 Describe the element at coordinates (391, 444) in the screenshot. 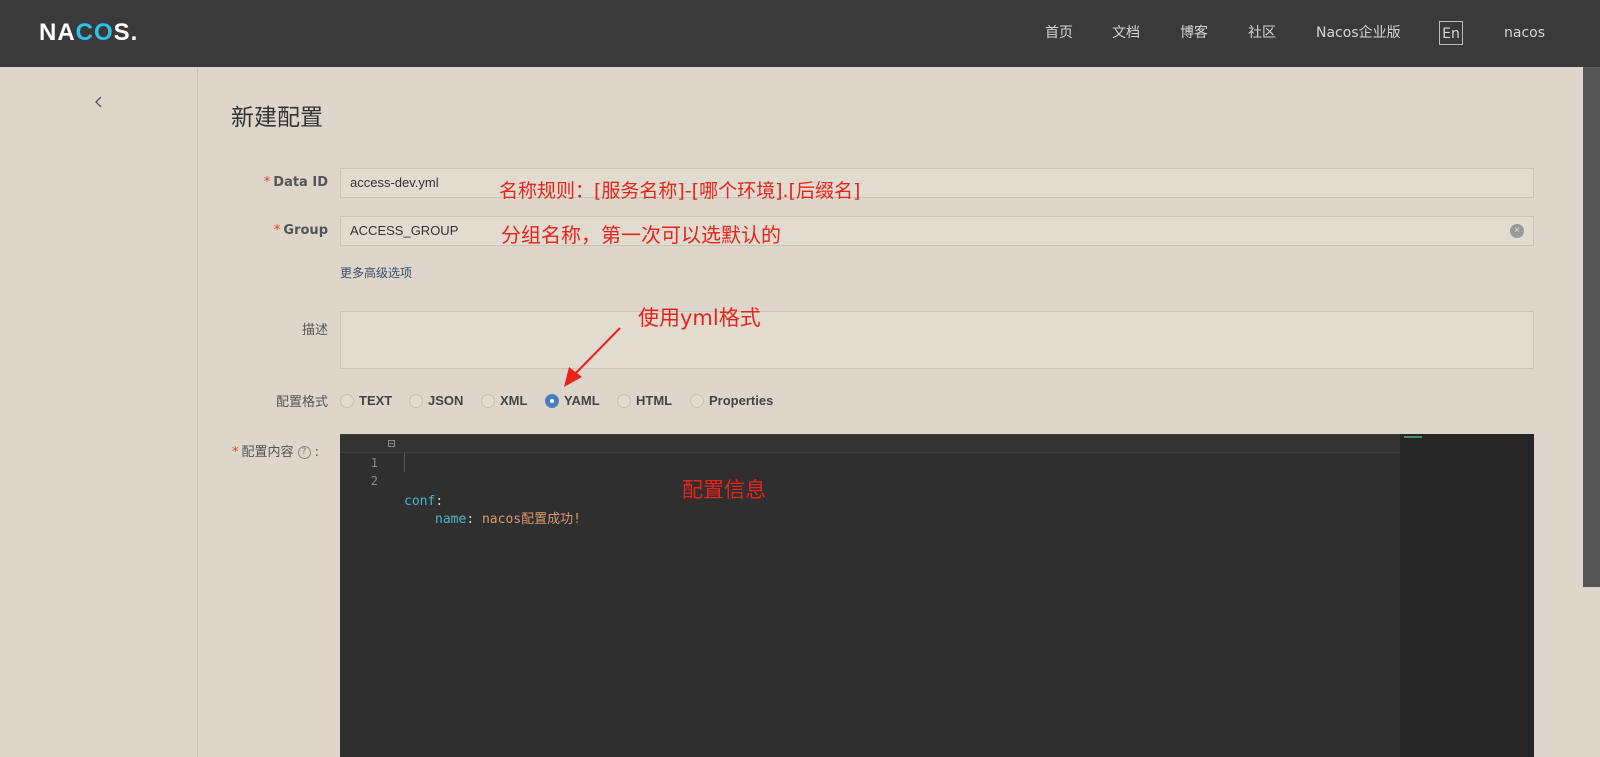

I see `fold-icon: −` at that location.